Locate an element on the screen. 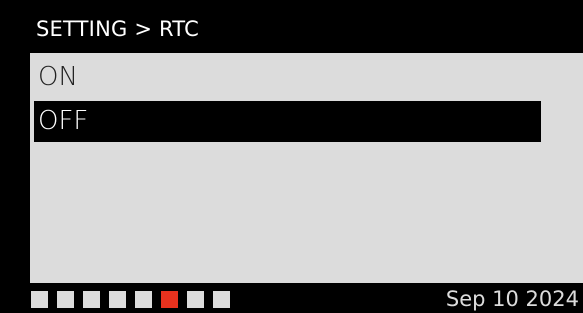 The height and width of the screenshot is (313, 583). menu-item-on: ON is located at coordinates (287, 77).